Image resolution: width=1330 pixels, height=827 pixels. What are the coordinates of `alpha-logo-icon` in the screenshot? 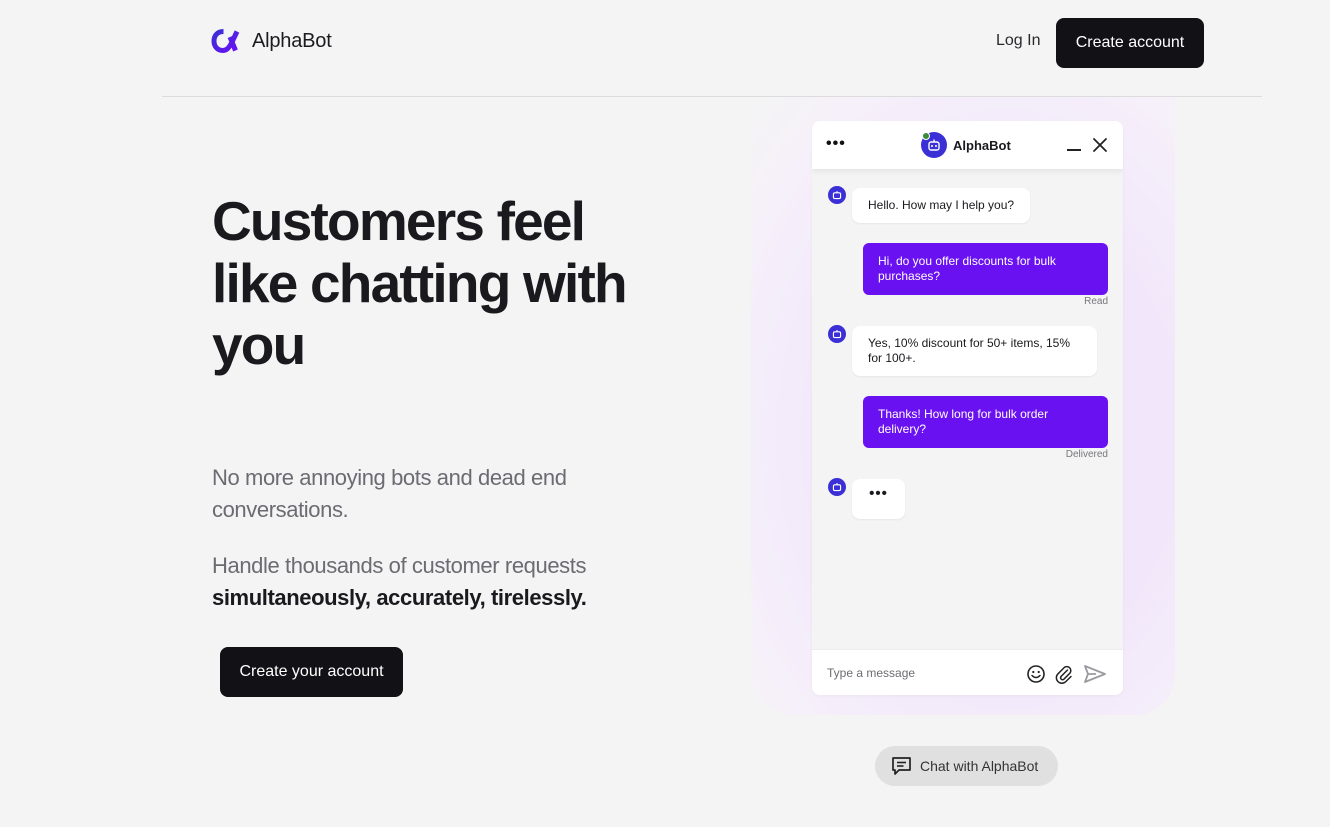 It's located at (225, 41).